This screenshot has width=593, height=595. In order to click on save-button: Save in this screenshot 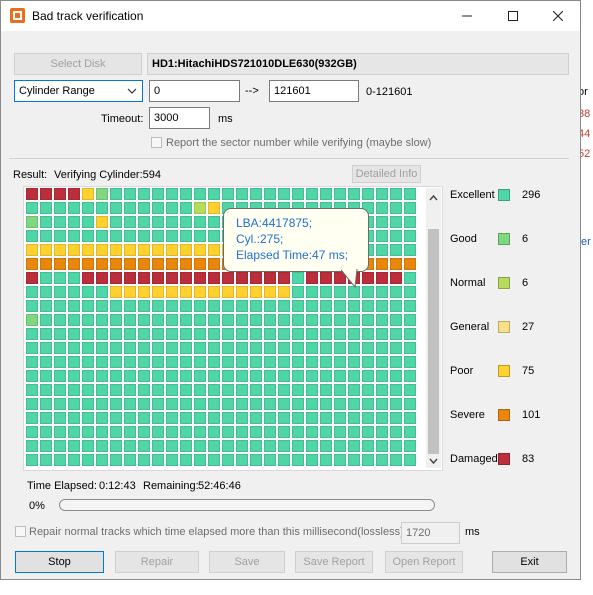, I will do `click(247, 562)`.